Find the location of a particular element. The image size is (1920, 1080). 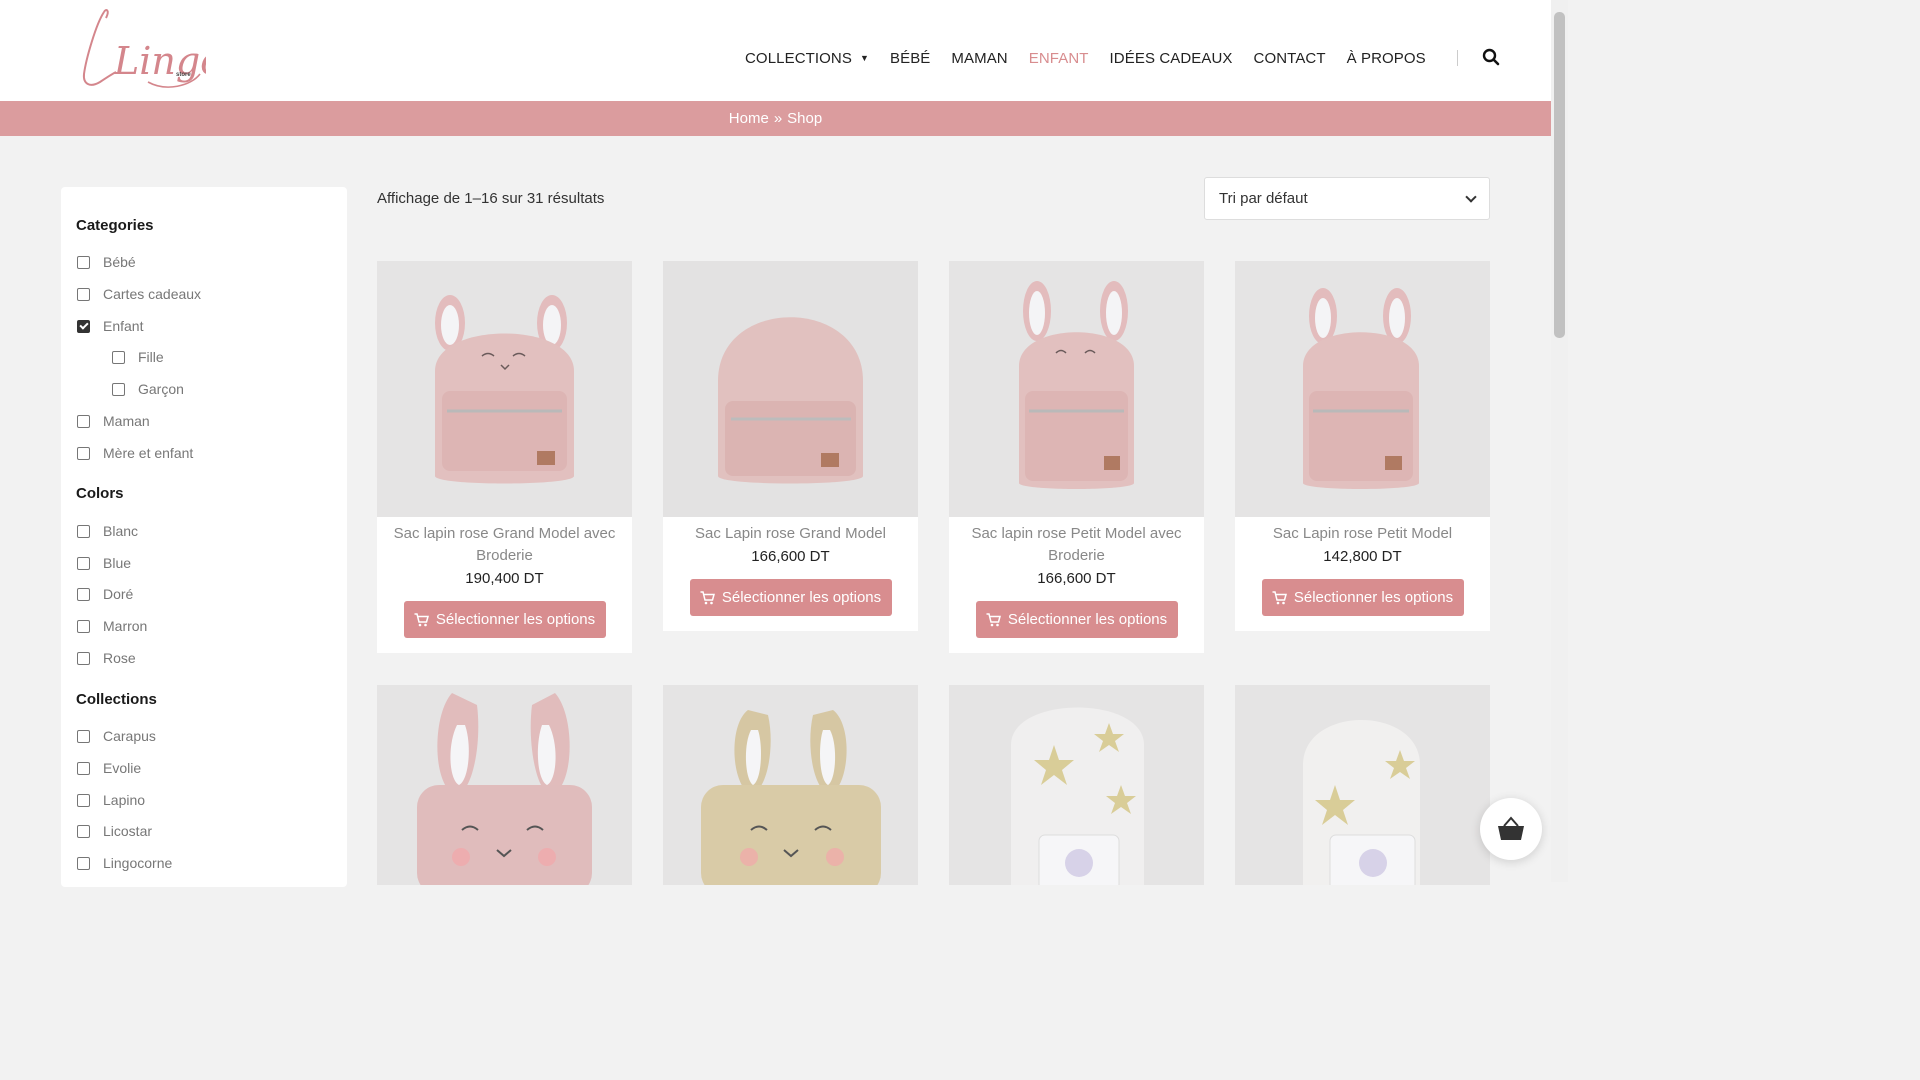

categories-title: Categories is located at coordinates (115, 225).